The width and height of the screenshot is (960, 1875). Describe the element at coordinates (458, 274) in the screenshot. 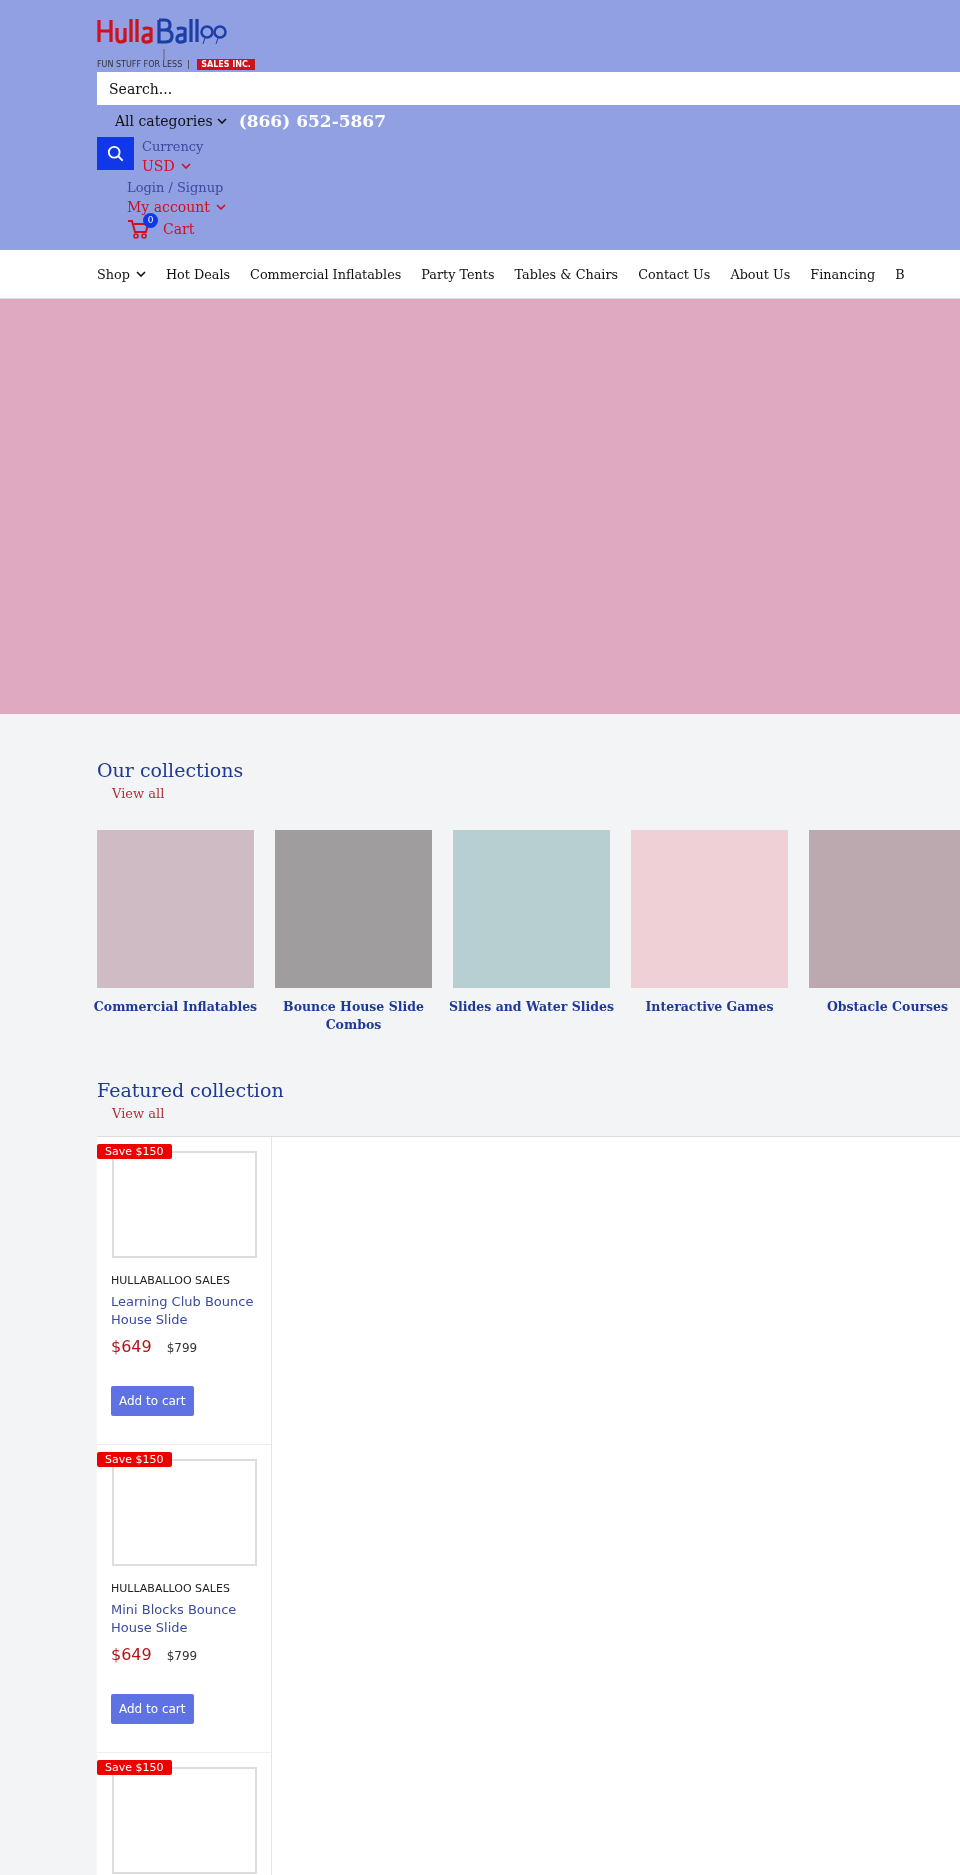

I see `nav-link: Party Tents` at that location.